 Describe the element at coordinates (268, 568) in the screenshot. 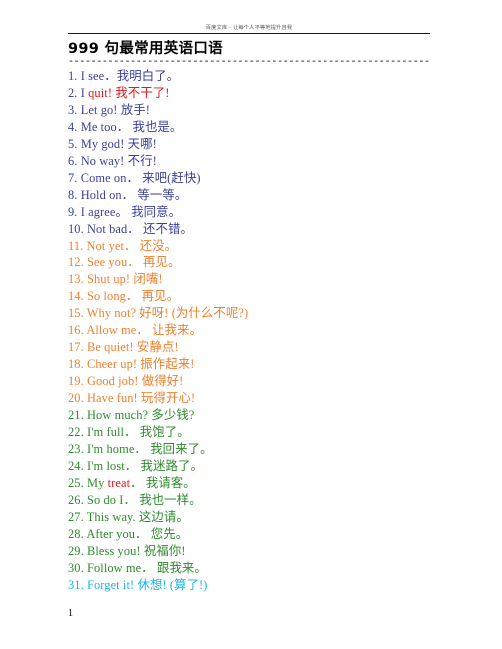

I see `phrase-line: 30. Follow me． 跟我来。` at that location.